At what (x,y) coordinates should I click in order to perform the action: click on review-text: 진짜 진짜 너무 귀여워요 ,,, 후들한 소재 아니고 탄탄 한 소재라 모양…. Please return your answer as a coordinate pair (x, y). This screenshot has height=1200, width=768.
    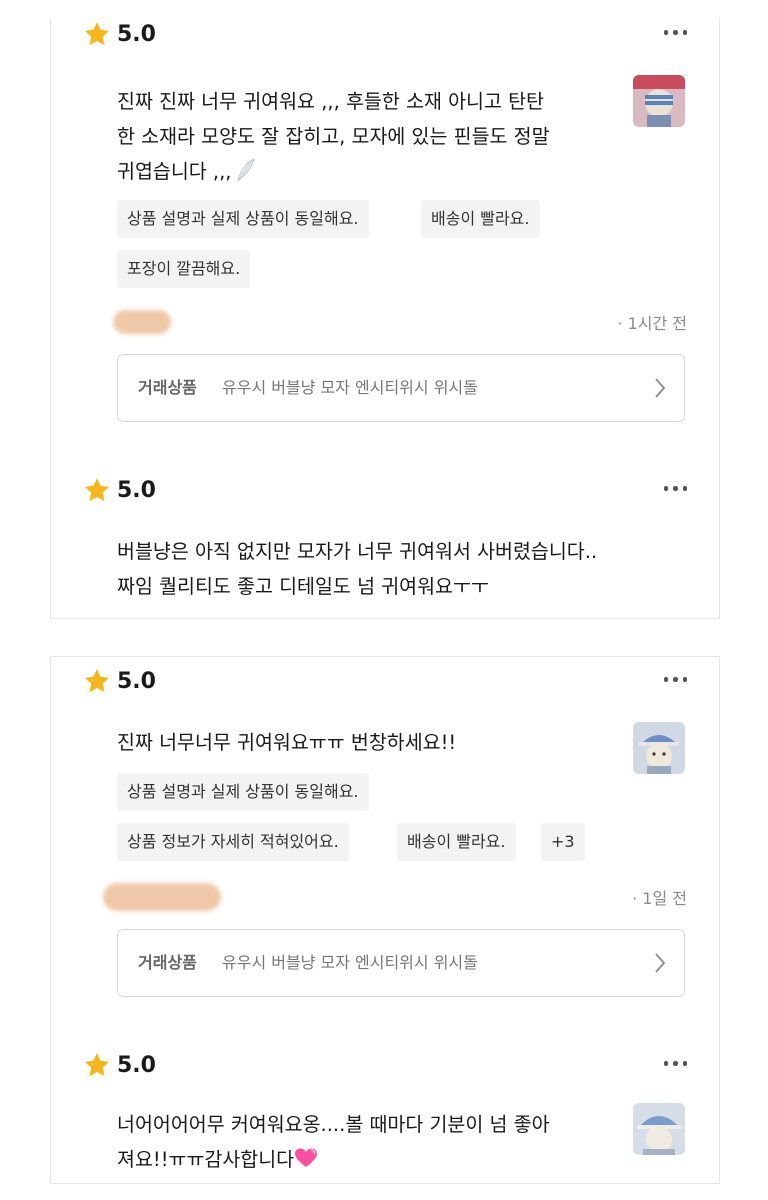
    Looking at the image, I should click on (367, 136).